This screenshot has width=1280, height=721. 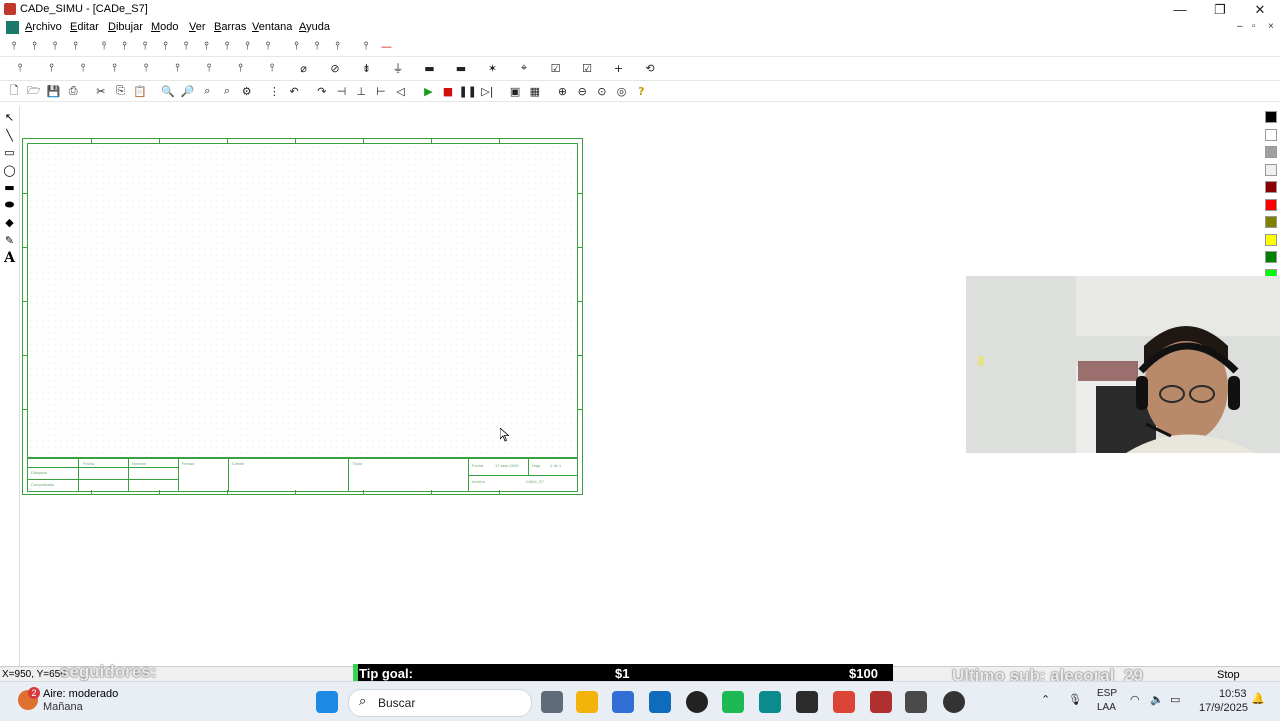 What do you see at coordinates (430, 68) in the screenshot?
I see `busbar-icon: ▬` at bounding box center [430, 68].